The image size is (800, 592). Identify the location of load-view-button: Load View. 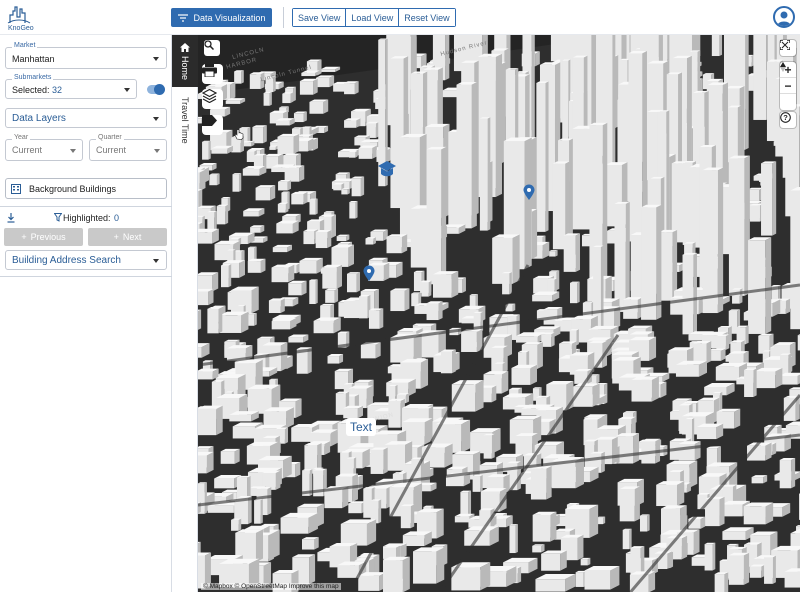
(373, 17).